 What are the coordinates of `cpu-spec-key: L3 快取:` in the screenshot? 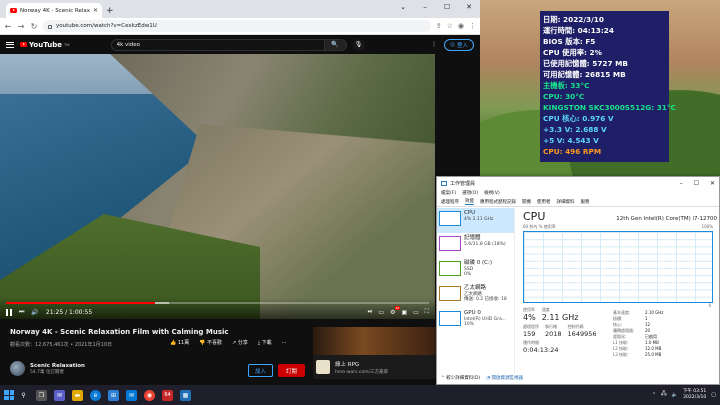 It's located at (621, 354).